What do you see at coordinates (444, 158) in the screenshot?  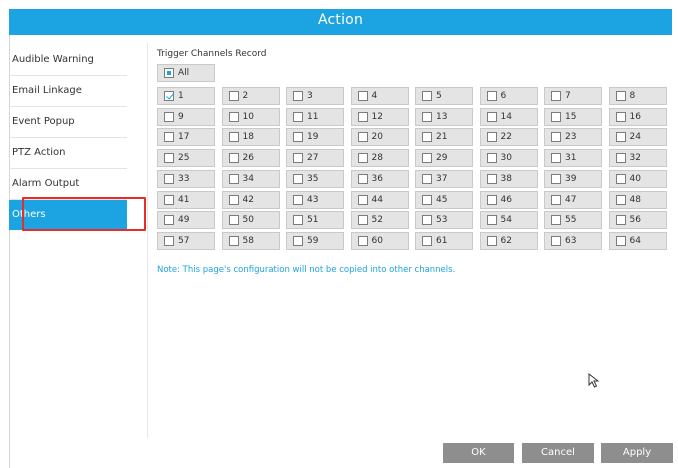 I see `channel-checkbox-cell: 29` at bounding box center [444, 158].